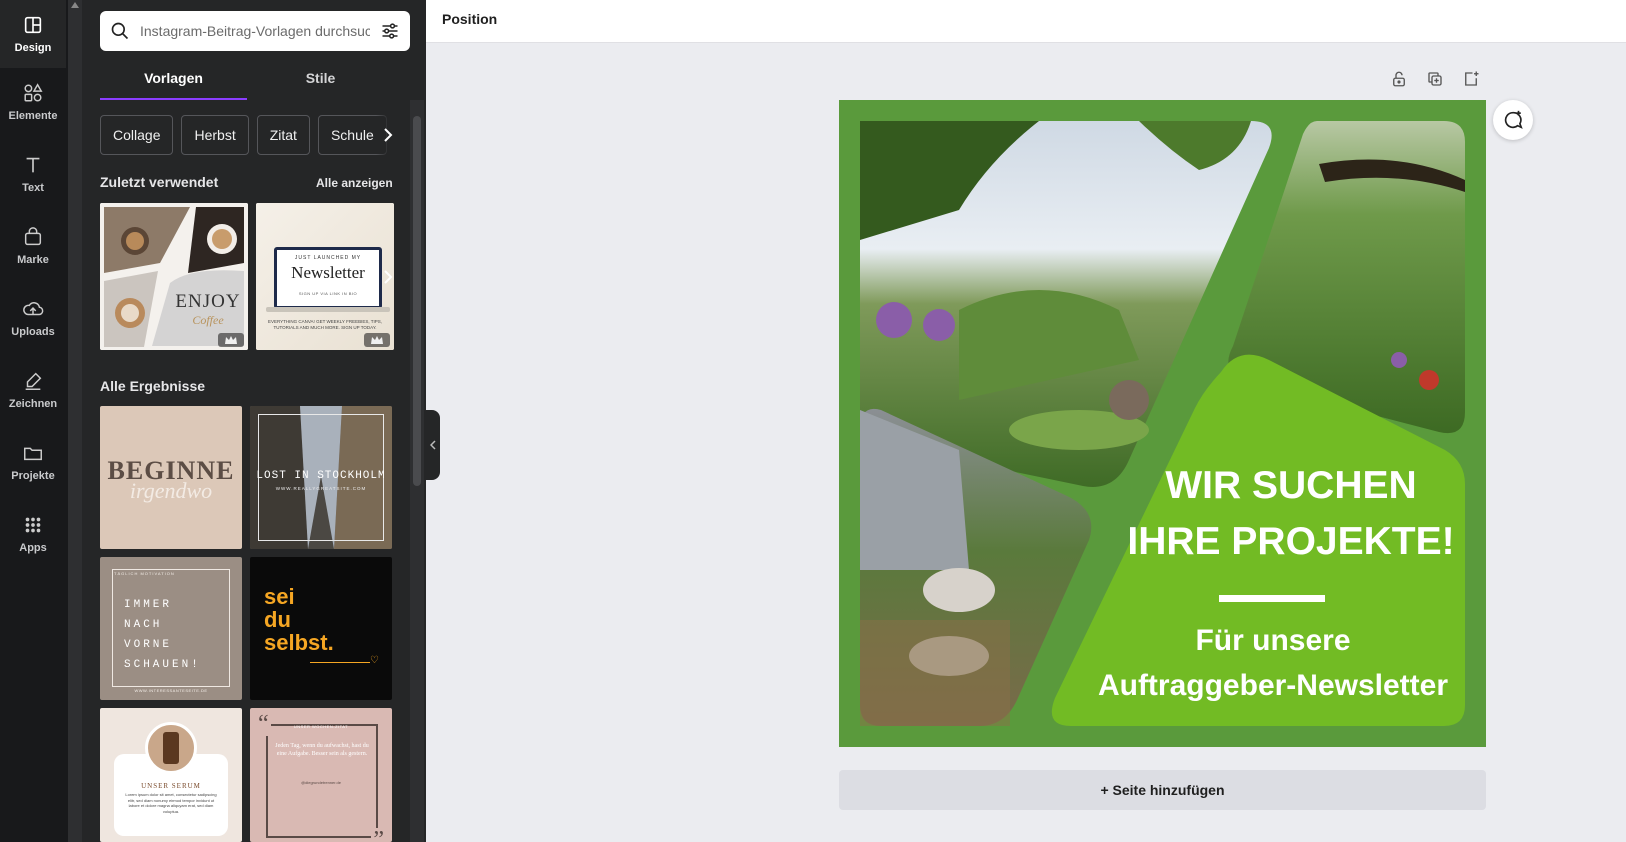 The height and width of the screenshot is (842, 1626). What do you see at coordinates (144, 573) in the screenshot?
I see `immer-top: TÄGLICH MOTIVATION` at bounding box center [144, 573].